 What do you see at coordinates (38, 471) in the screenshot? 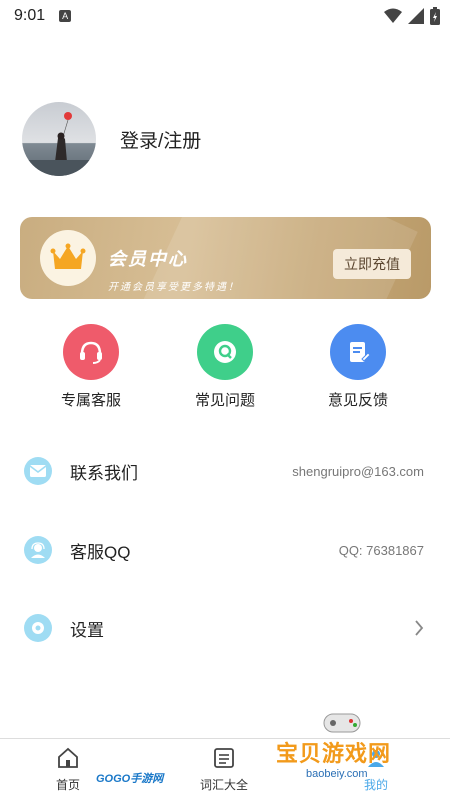
I see `mail-icon` at bounding box center [38, 471].